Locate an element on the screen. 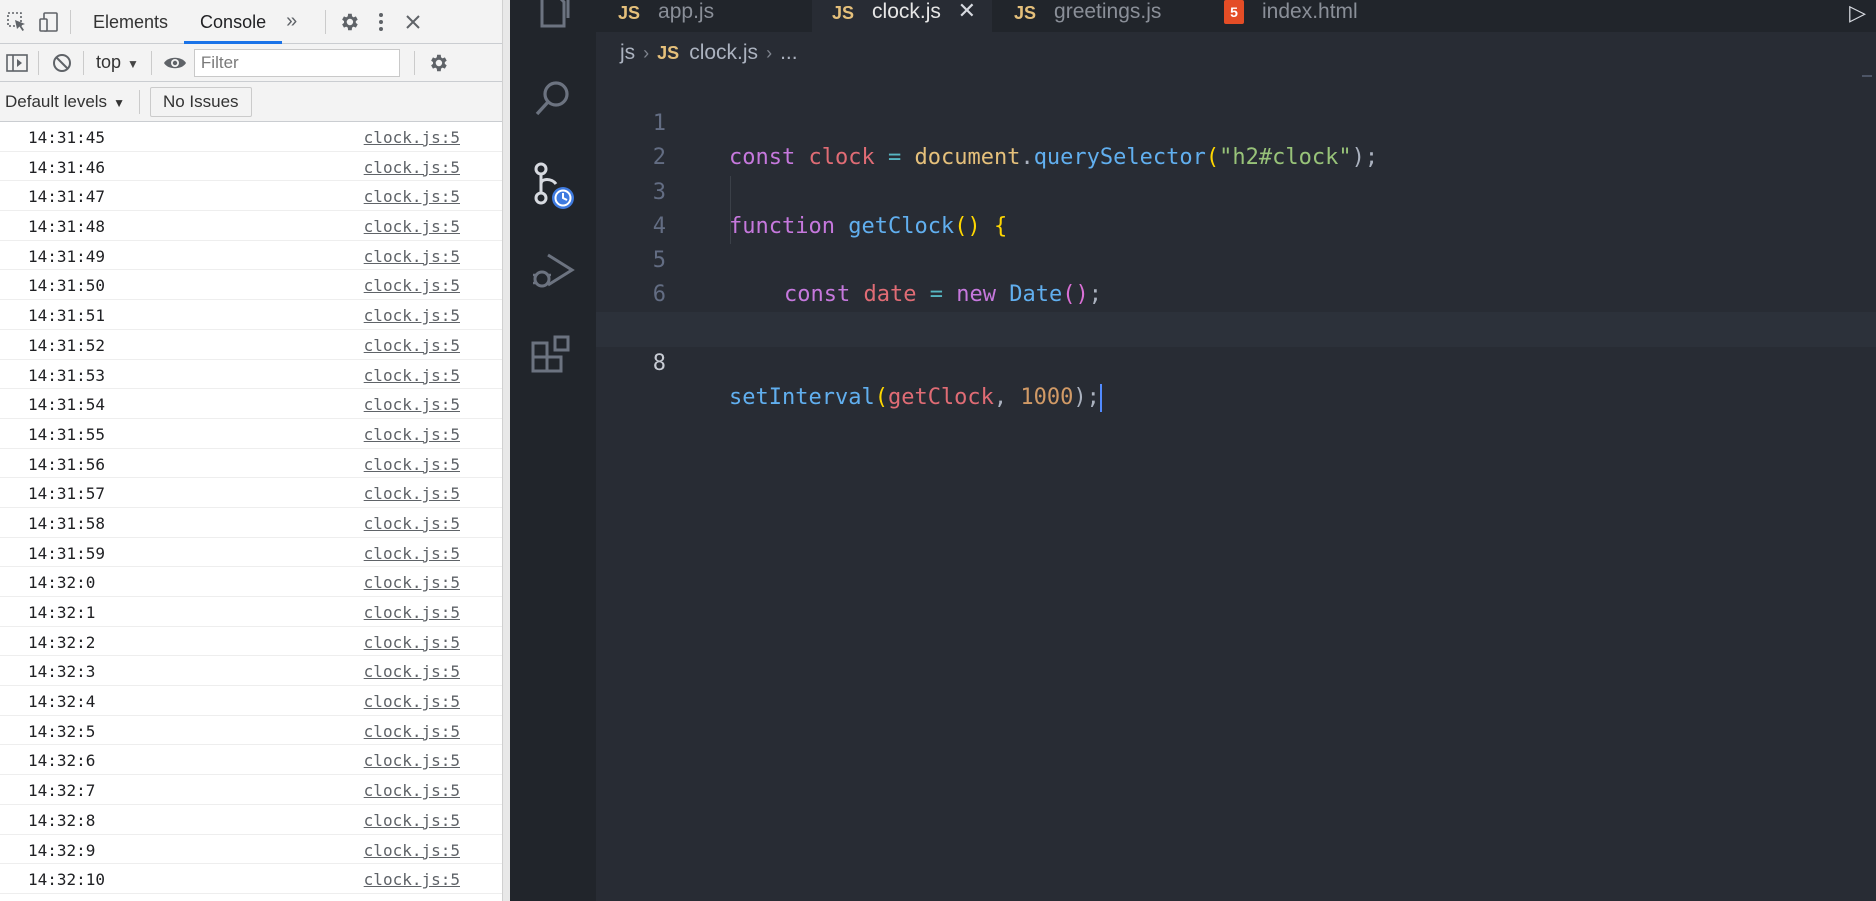  run-debug-icon is located at coordinates (553, 270).